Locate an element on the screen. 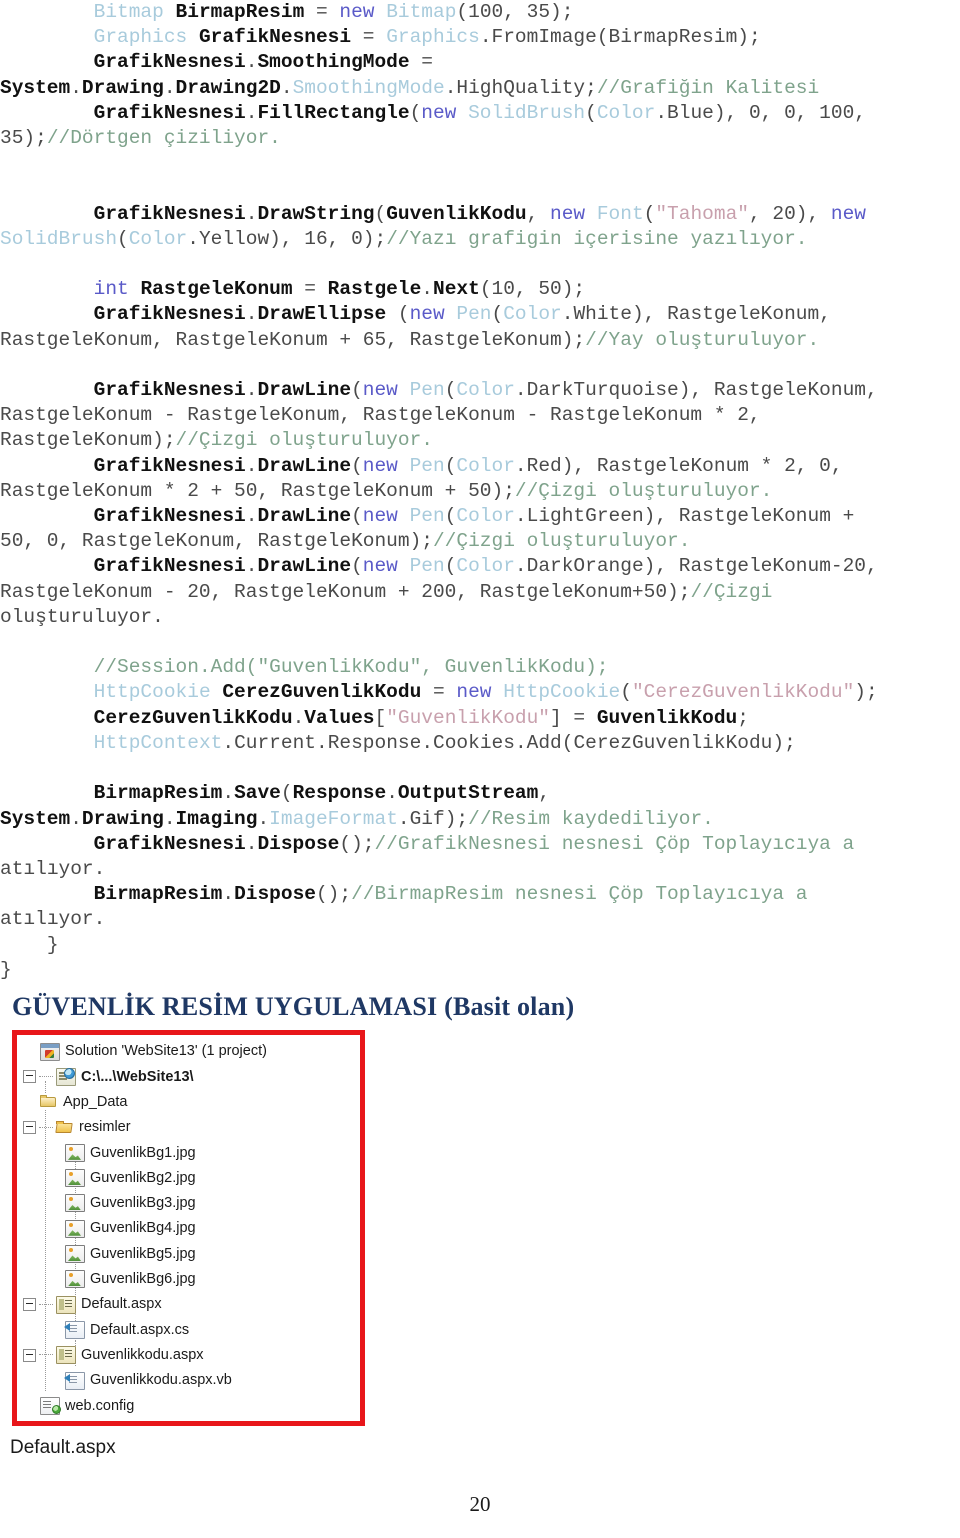 This screenshot has height=1538, width=960. tree-node-label: C:\...\WebSite13\ is located at coordinates (137, 1076).